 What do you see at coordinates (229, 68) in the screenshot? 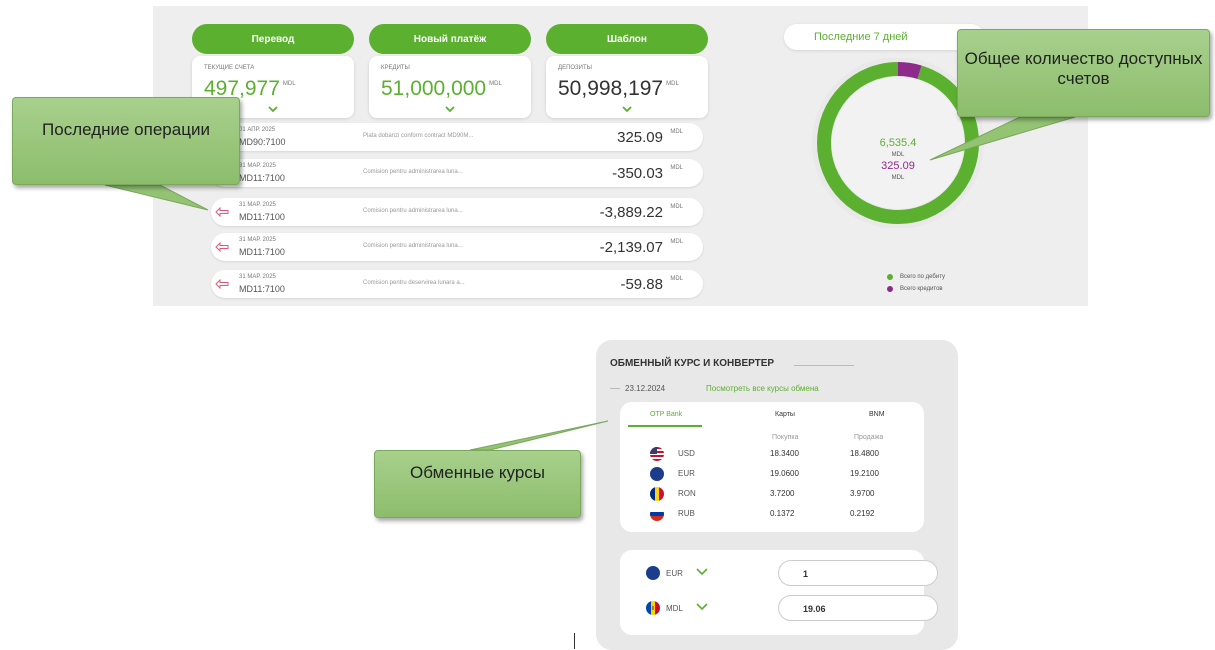
I see `card-label: ТЕКУЩИЕ СЧЕТА` at bounding box center [229, 68].